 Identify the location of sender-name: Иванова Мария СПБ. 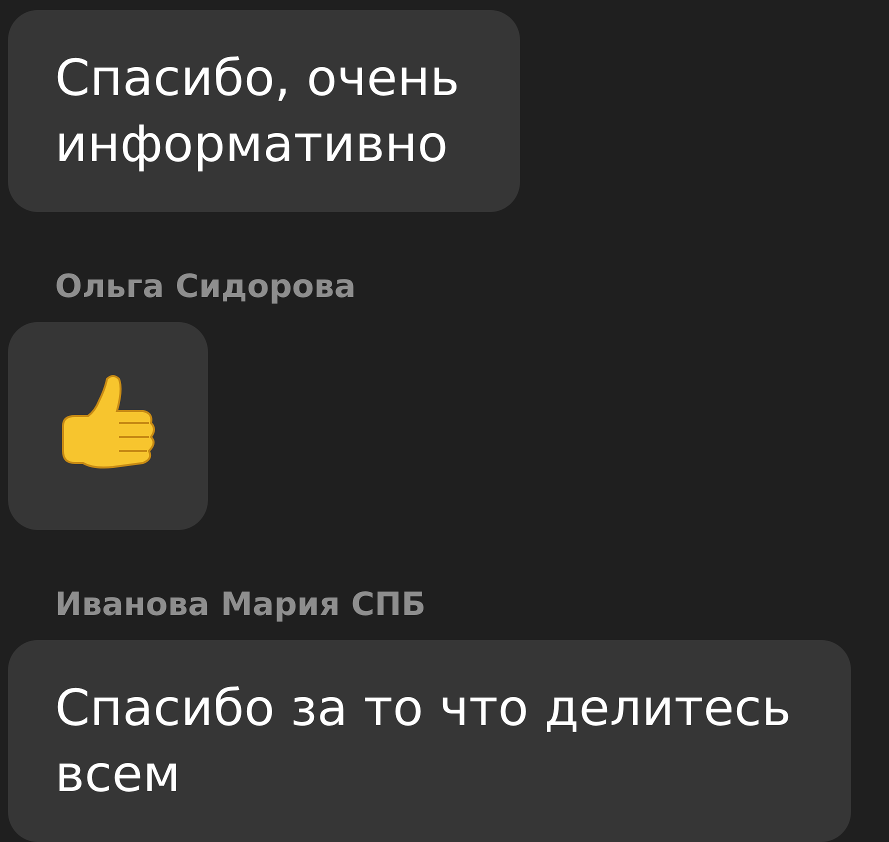
(240, 604).